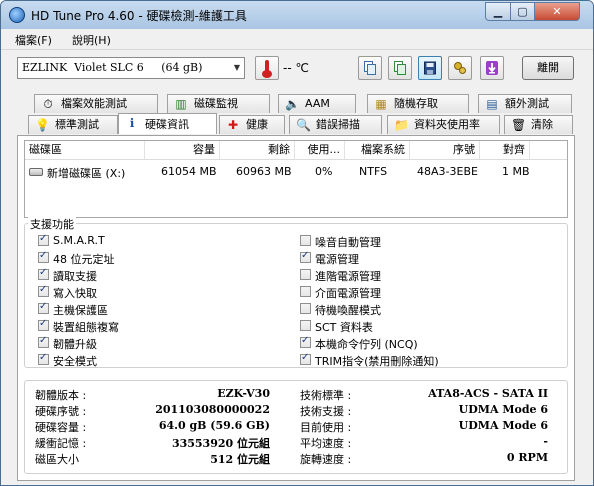 This screenshot has width=594, height=486. I want to click on tab-disk-monitor: ▥ 磁碟監視, so click(218, 103).